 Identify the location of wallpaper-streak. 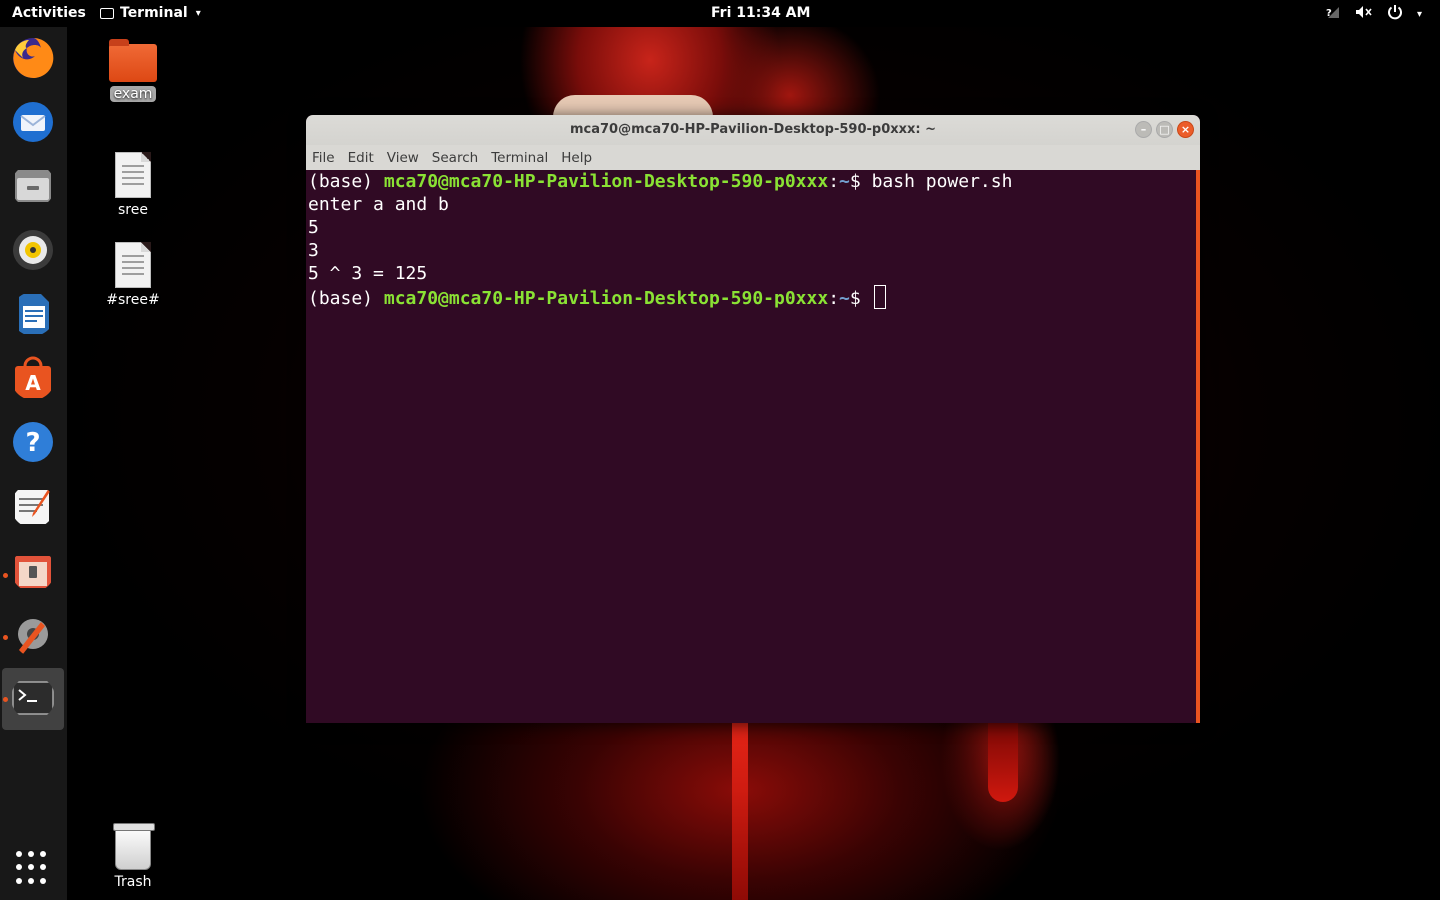
(740, 811).